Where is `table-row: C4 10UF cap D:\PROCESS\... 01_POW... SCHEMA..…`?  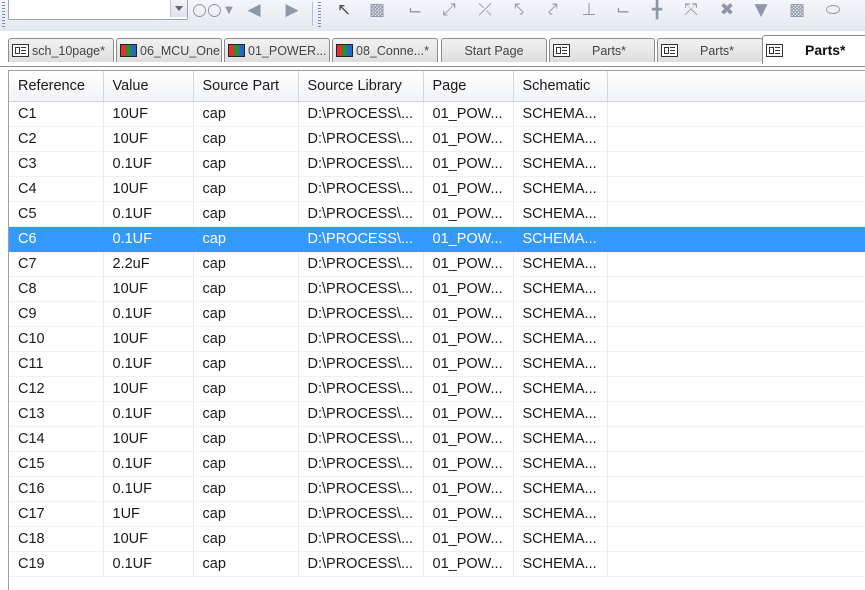 table-row: C4 10UF cap D:\PROCESS\... 01_POW... SCHEMA..… is located at coordinates (437, 189).